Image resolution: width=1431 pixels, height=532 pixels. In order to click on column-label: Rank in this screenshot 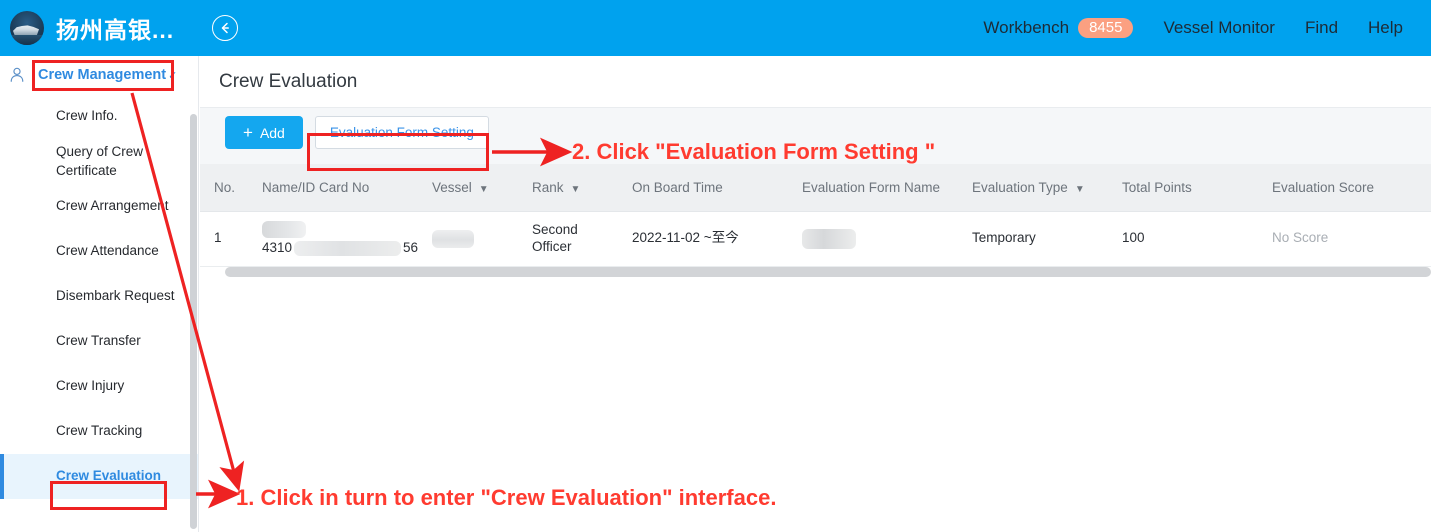, I will do `click(548, 187)`.